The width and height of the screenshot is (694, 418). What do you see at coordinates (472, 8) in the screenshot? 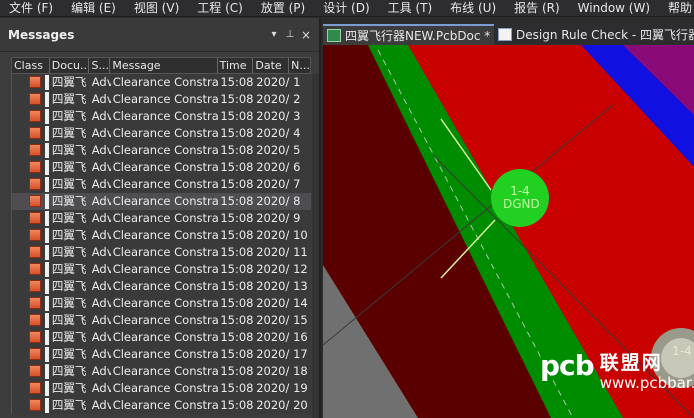
I see `menu-item: 布线 (U)` at bounding box center [472, 8].